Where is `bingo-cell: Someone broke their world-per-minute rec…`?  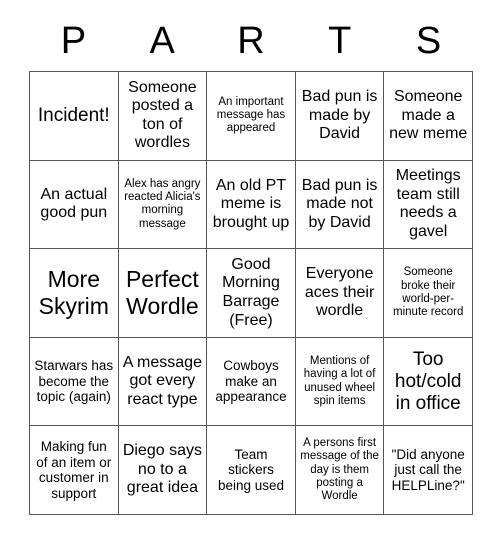
bingo-cell: Someone broke their world-per-minute rec… is located at coordinates (428, 293).